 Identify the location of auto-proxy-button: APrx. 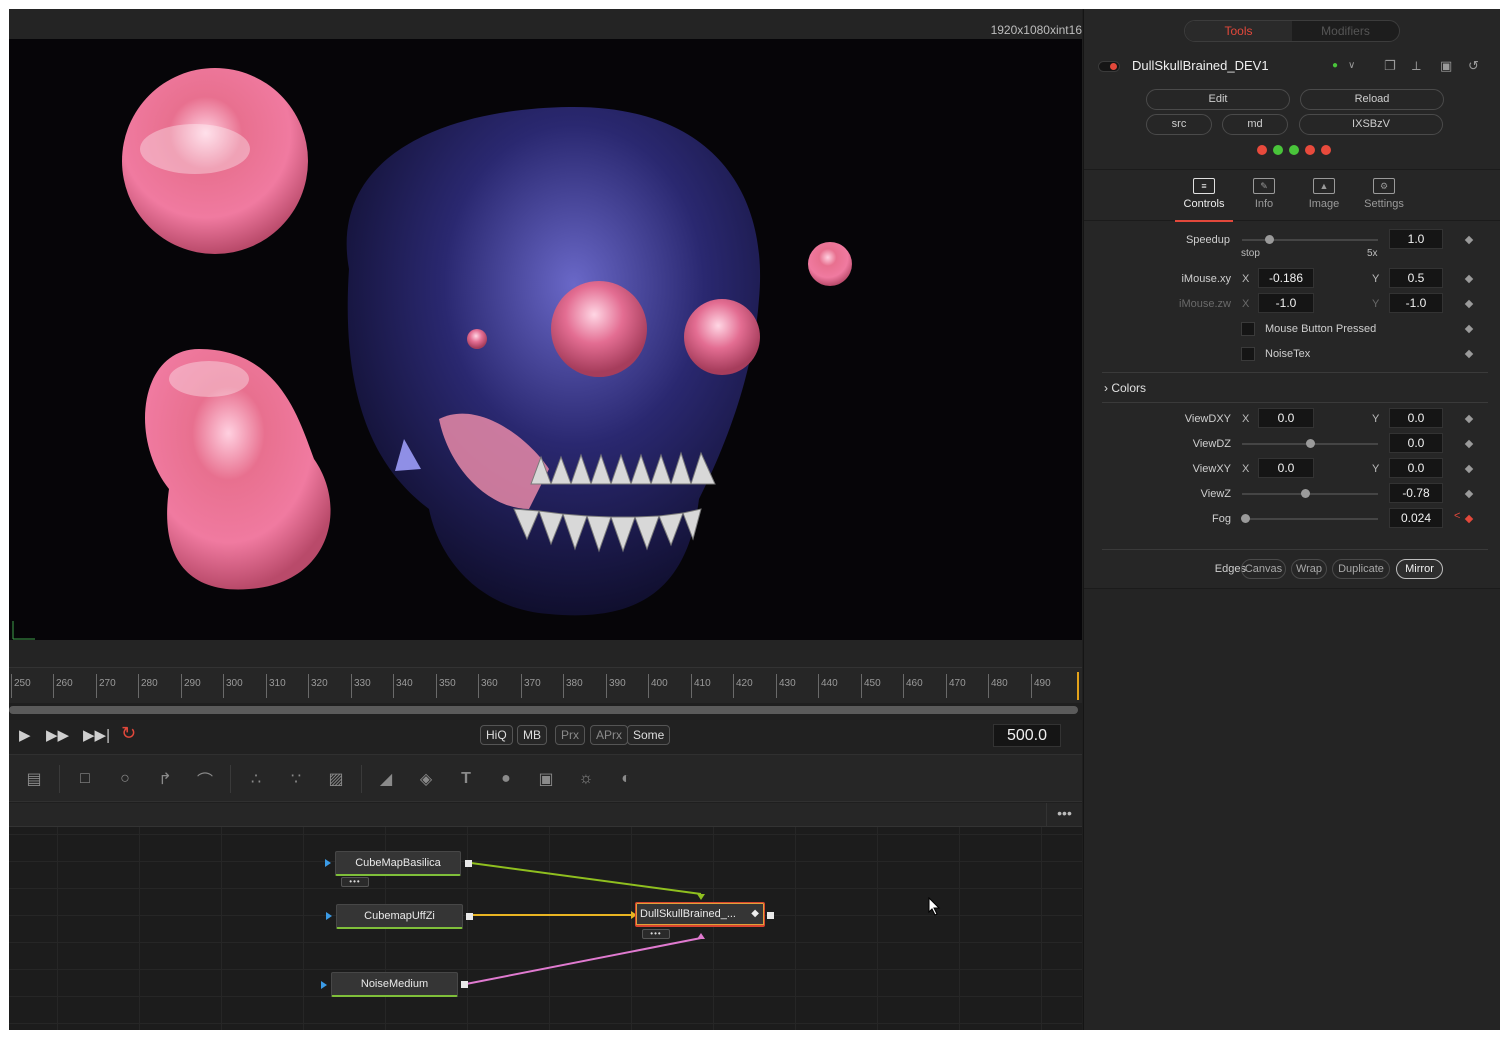
(609, 735).